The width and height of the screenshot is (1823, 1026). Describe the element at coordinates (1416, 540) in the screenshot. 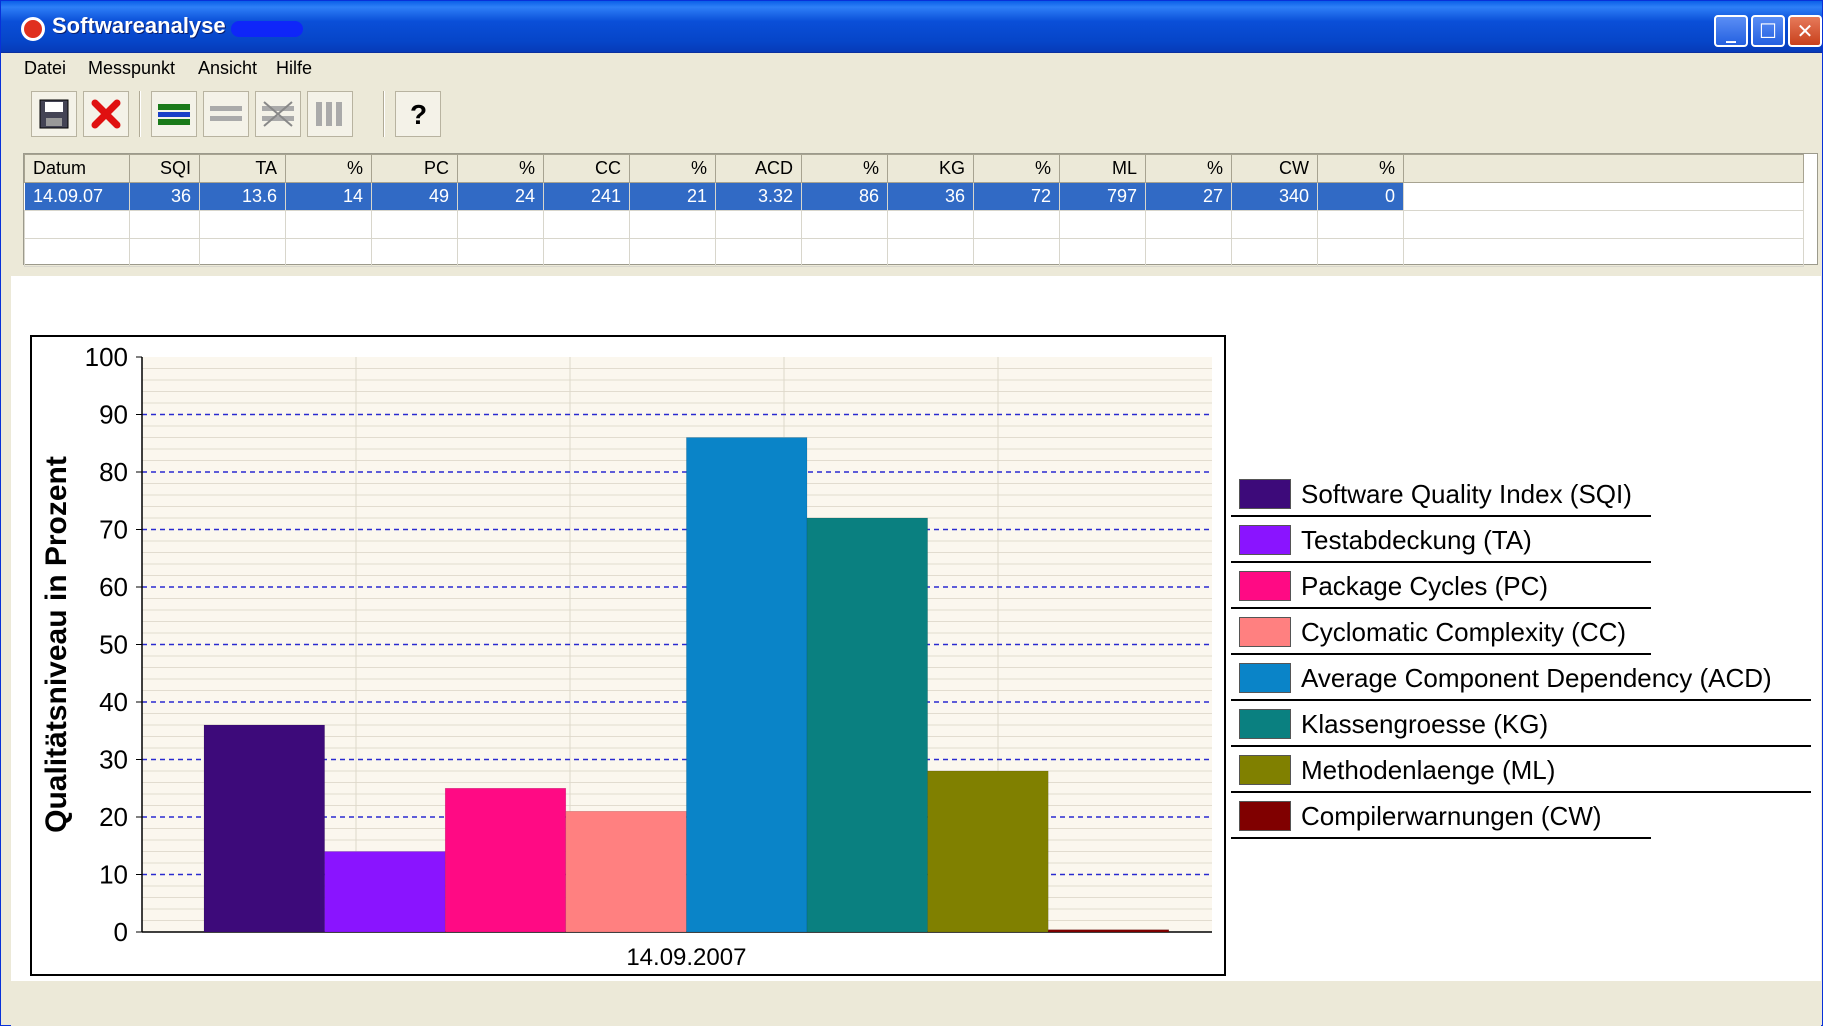

I see `legend-label: Testabdeckung (TA)` at that location.